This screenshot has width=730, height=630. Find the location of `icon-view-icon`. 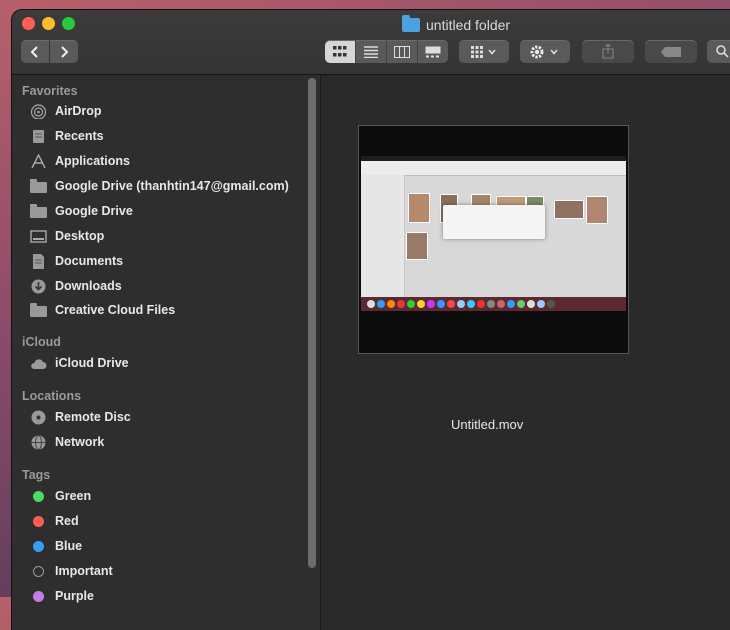

icon-view-icon is located at coordinates (340, 50).